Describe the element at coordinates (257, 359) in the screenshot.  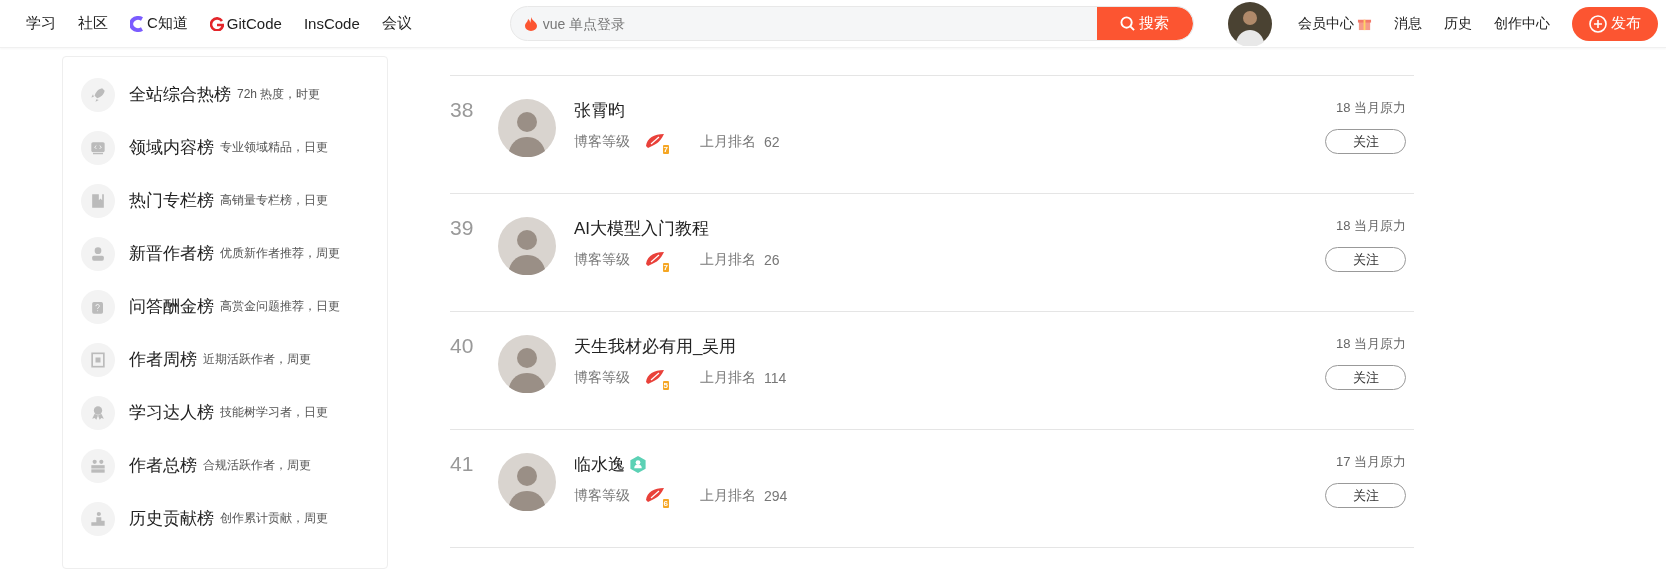
I see `ranking-description: 近期活跃作者，周更` at that location.